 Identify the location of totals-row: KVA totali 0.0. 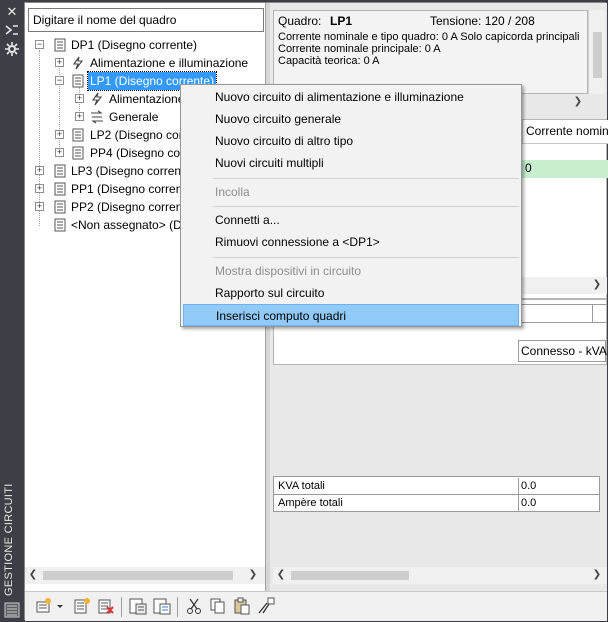
(436, 486).